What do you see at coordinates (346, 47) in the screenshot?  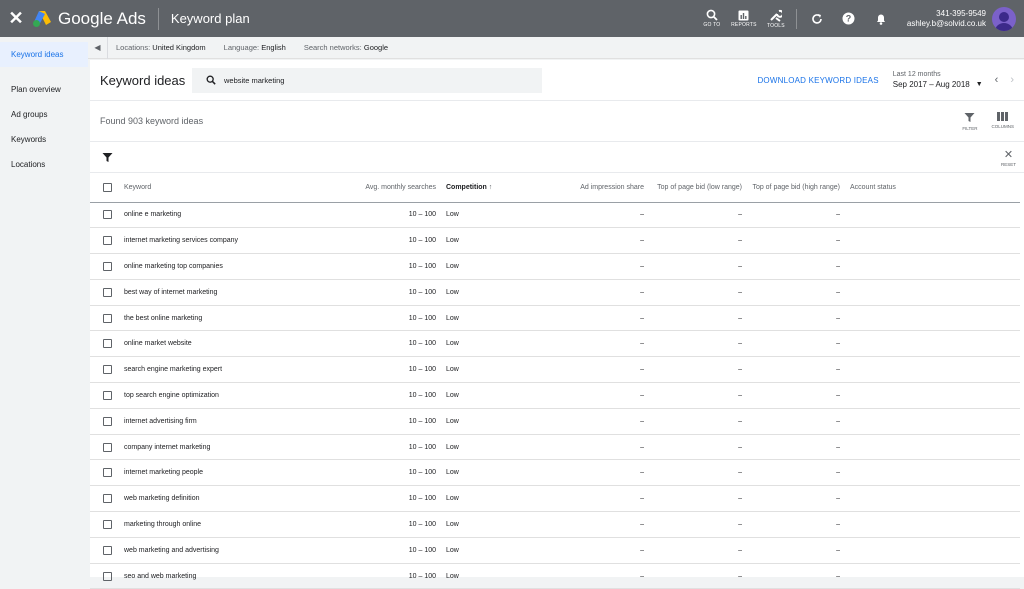 I see `network-filter: Search networks: Google` at bounding box center [346, 47].